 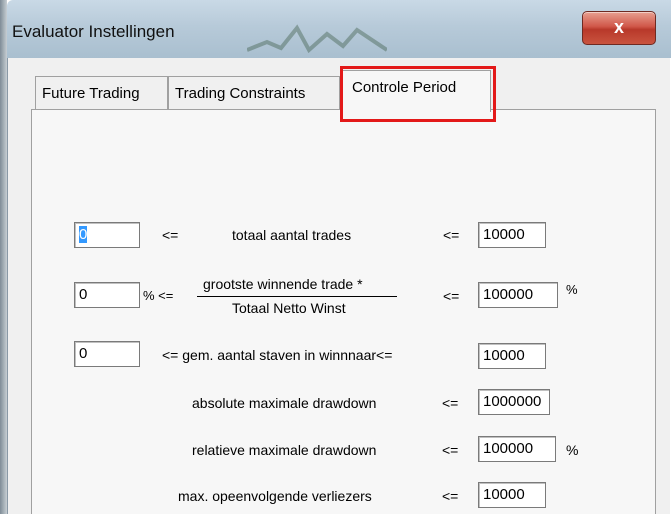 I want to click on fraction-line, so click(x=297, y=296).